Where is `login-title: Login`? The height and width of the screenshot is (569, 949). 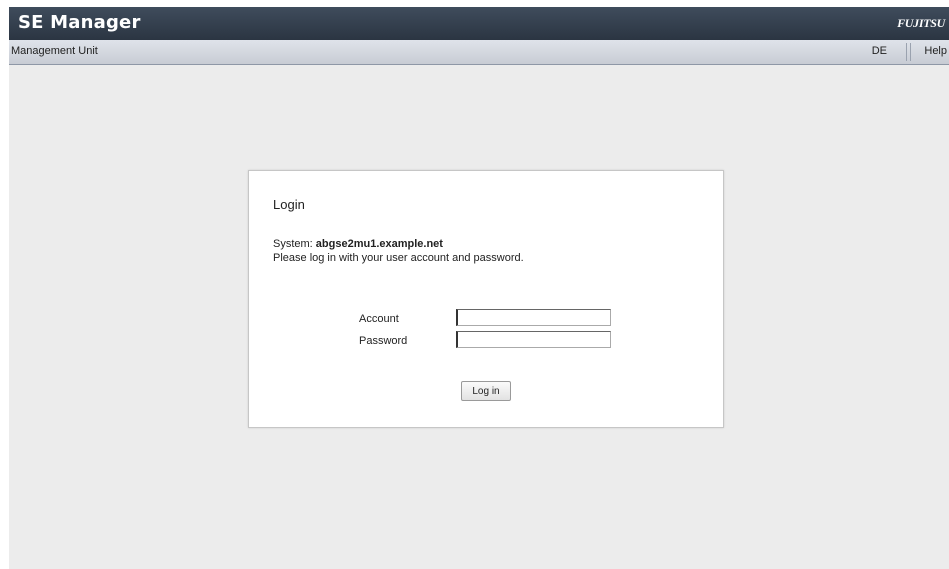 login-title: Login is located at coordinates (289, 204).